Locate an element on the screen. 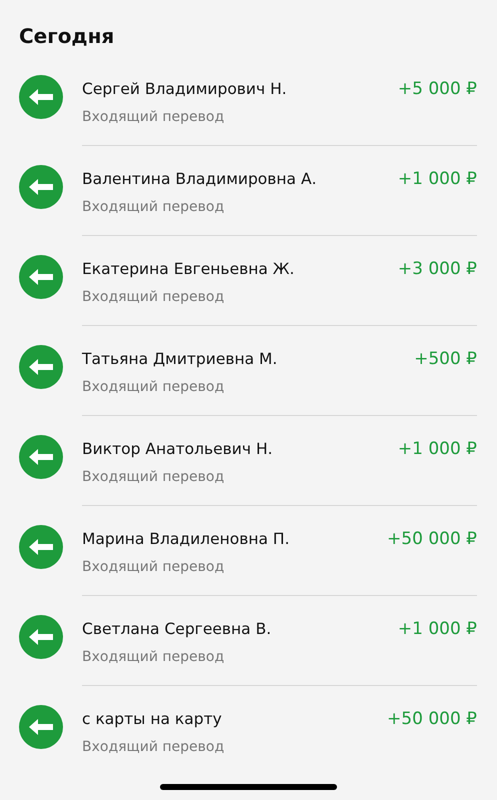  sender-name: с карты на карту is located at coordinates (152, 719).